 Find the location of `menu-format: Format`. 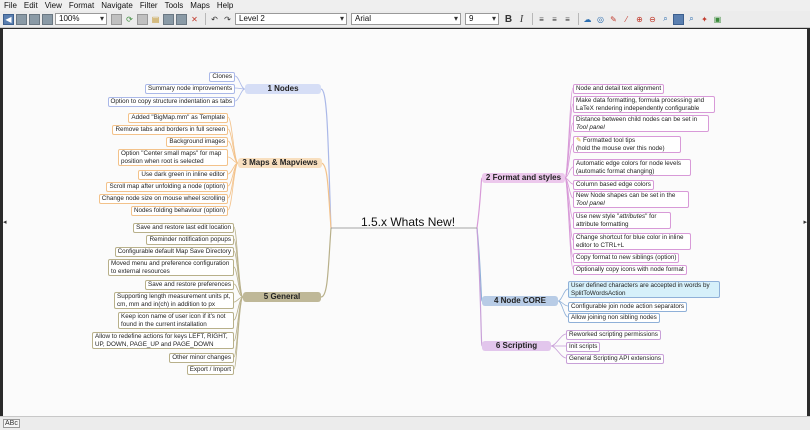

menu-format: Format is located at coordinates (81, 5).